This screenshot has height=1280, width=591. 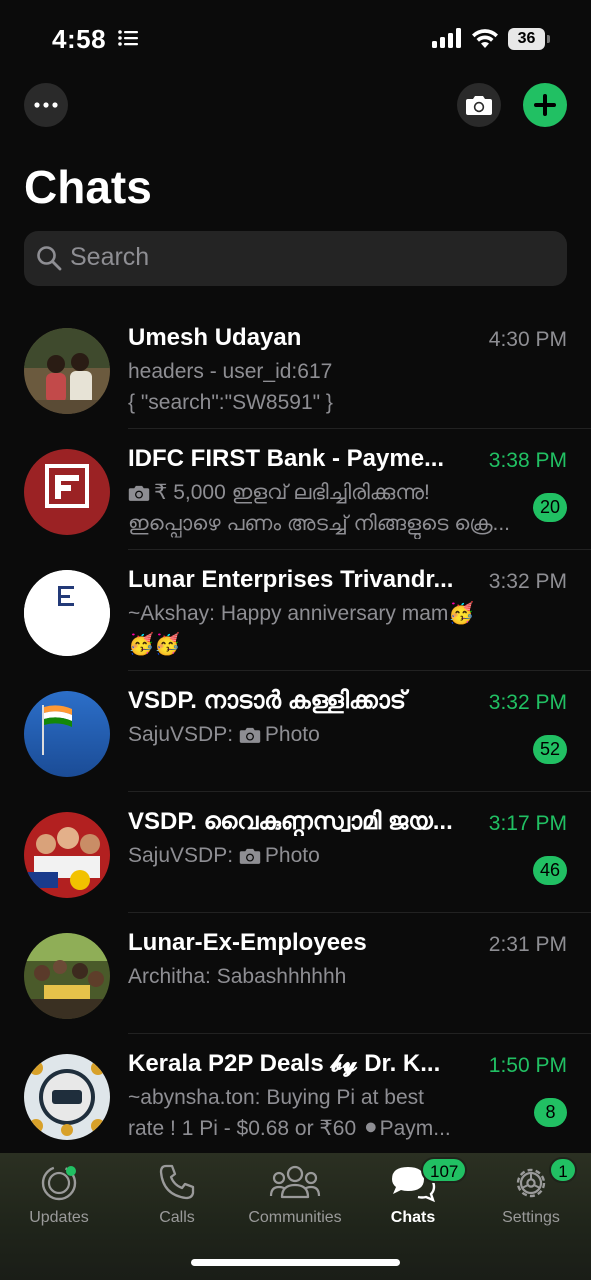 I want to click on preview-line: Sabashhhhhh, so click(x=281, y=976).